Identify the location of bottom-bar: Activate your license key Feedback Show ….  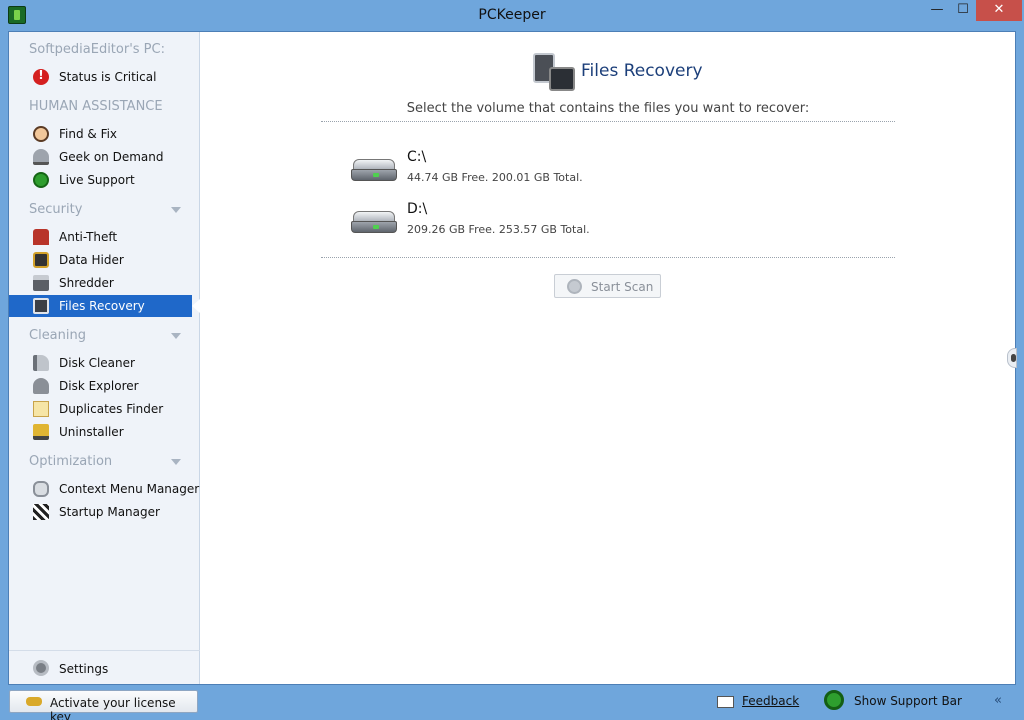
(512, 702).